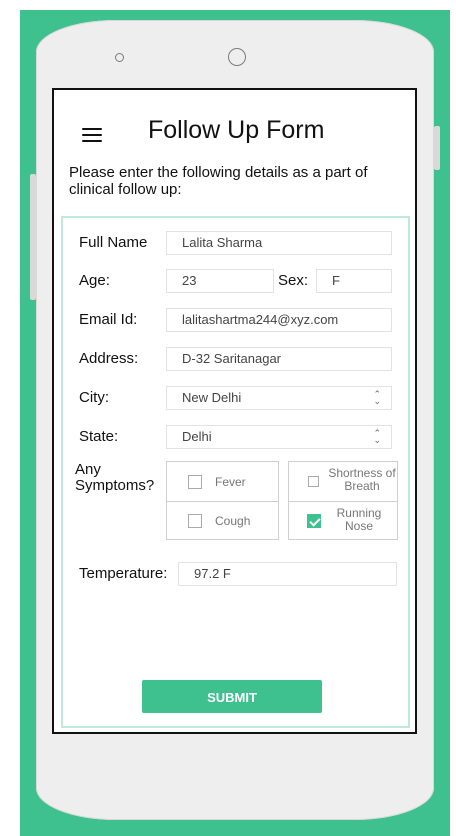 The height and width of the screenshot is (836, 456). Describe the element at coordinates (279, 398) in the screenshot. I see `city-select: New Delhi ⌃ ⌄` at that location.